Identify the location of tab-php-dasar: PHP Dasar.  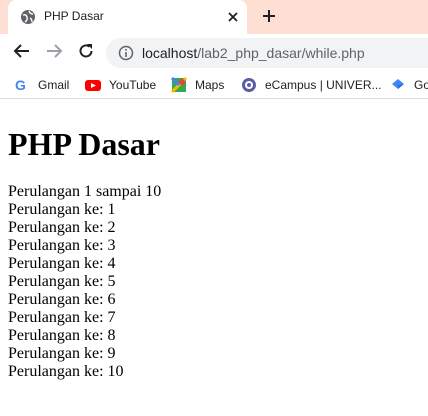
(127, 17).